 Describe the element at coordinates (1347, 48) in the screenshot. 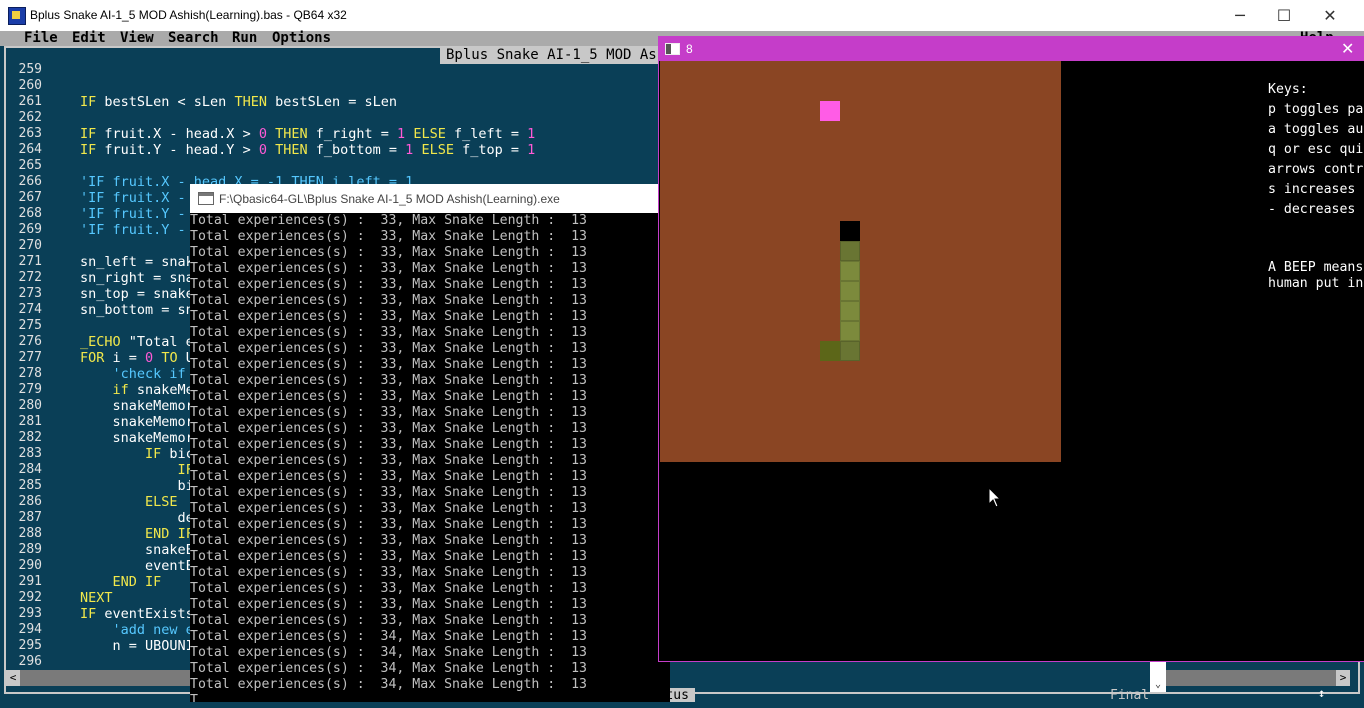

I see `game-close-button: ✕` at that location.